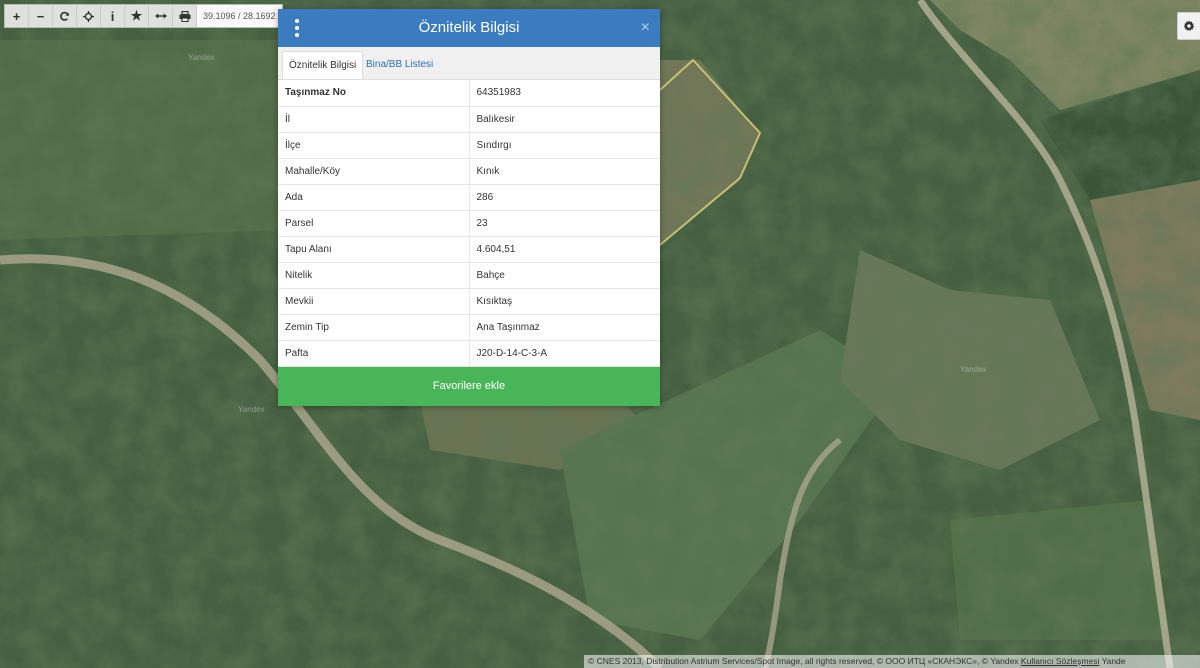 The width and height of the screenshot is (1200, 668). What do you see at coordinates (1060, 661) in the screenshot?
I see `user-agreement-link: Kullanıcı Sözleşmesi` at bounding box center [1060, 661].